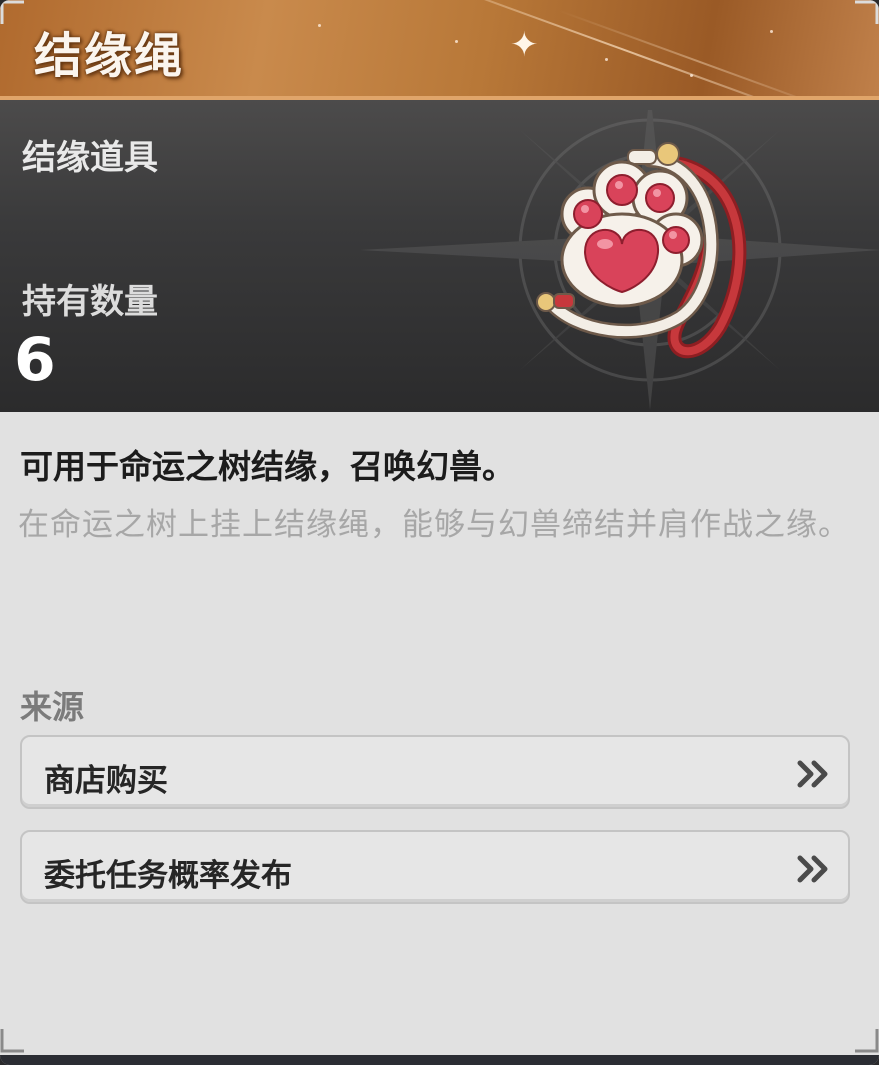 The width and height of the screenshot is (879, 1065). I want to click on source-shop-purchase-button: 商店购买, so click(435, 772).